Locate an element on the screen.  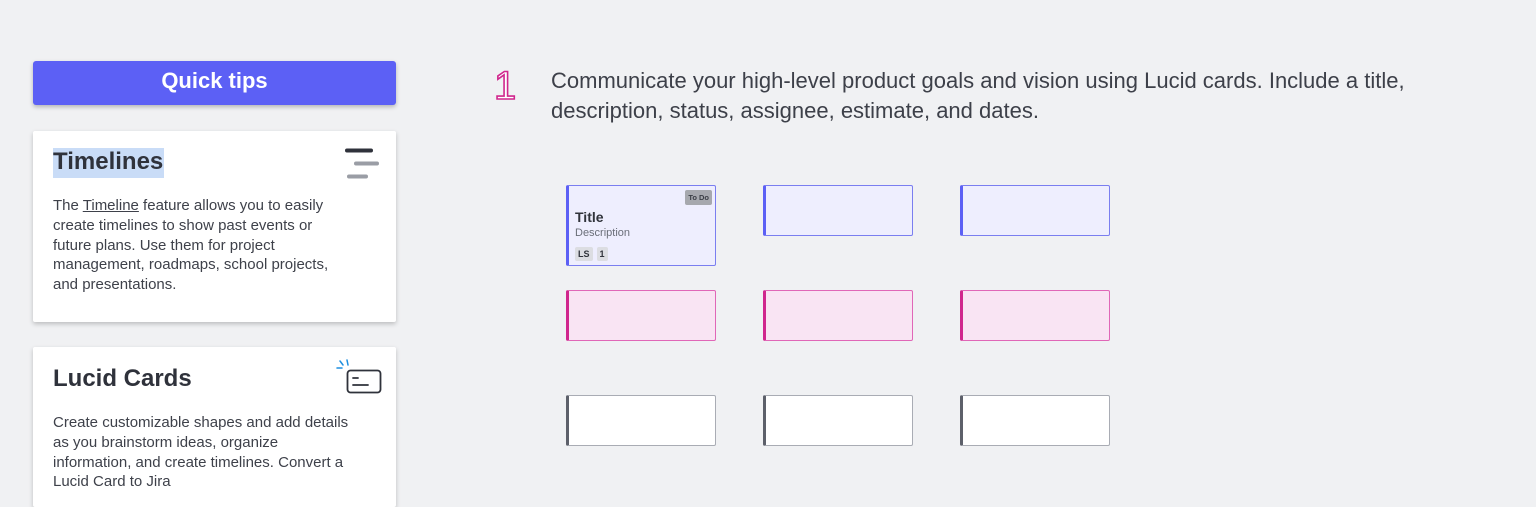
lucid-card-icon is located at coordinates (359, 376).